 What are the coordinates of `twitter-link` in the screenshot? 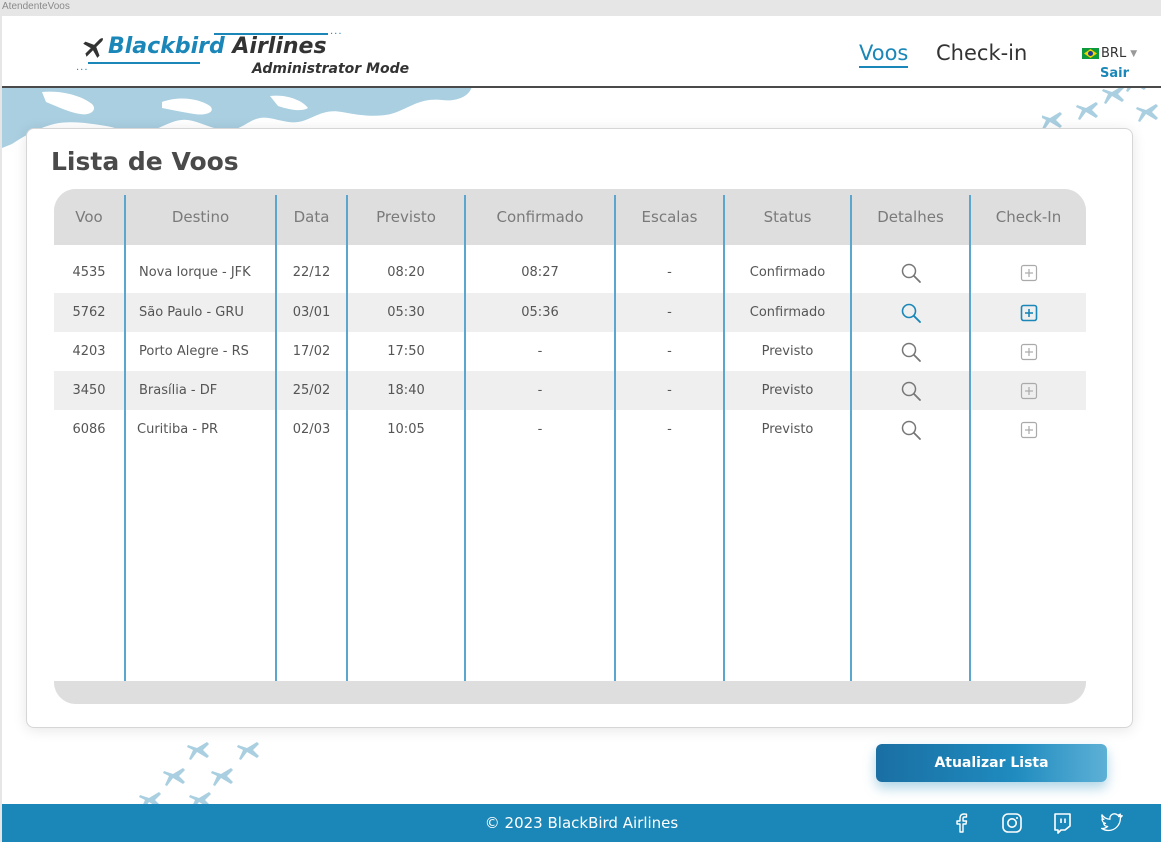 It's located at (1112, 823).